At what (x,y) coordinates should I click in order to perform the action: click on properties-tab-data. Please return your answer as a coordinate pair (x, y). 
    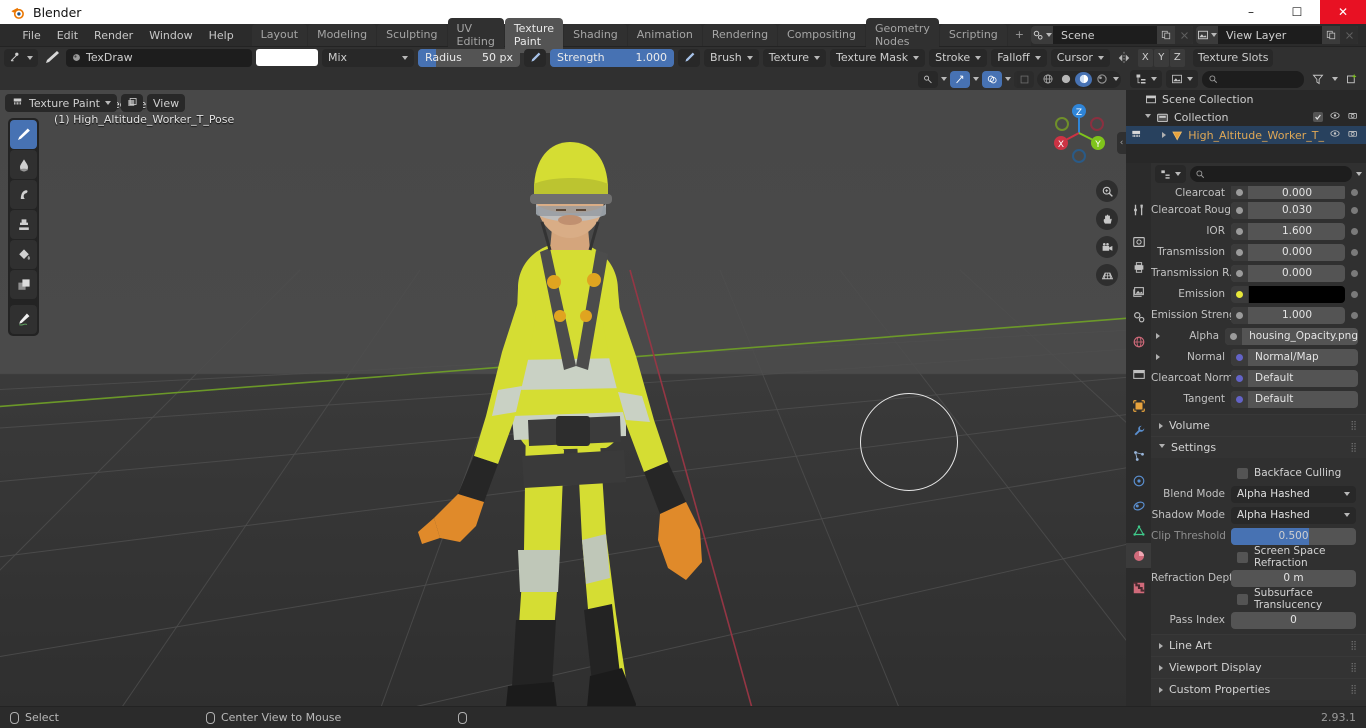
    Looking at the image, I should click on (1138, 530).